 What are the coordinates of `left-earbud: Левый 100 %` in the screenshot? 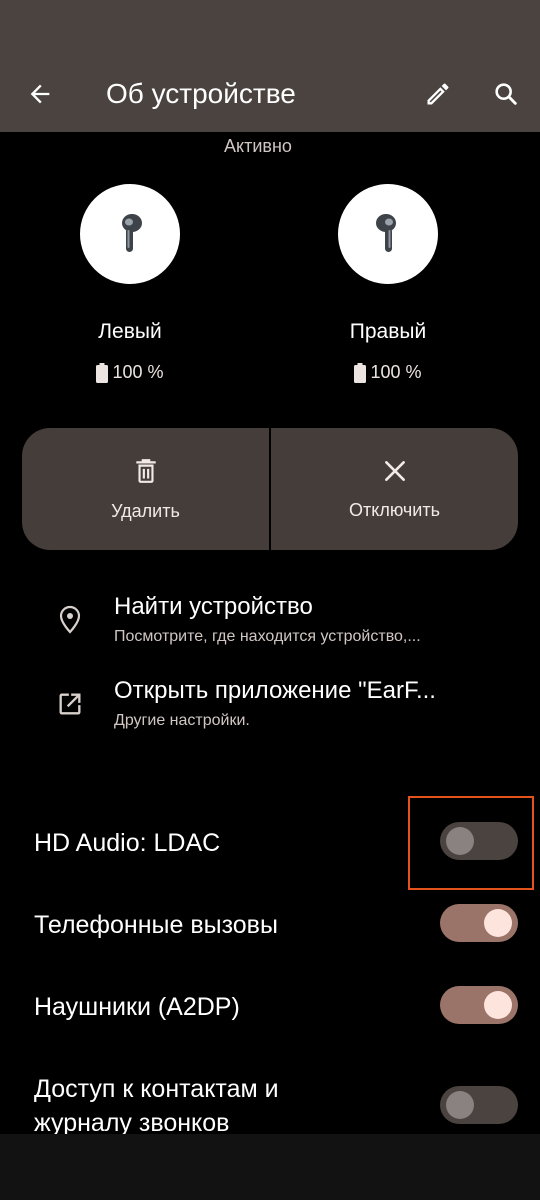 It's located at (130, 283).